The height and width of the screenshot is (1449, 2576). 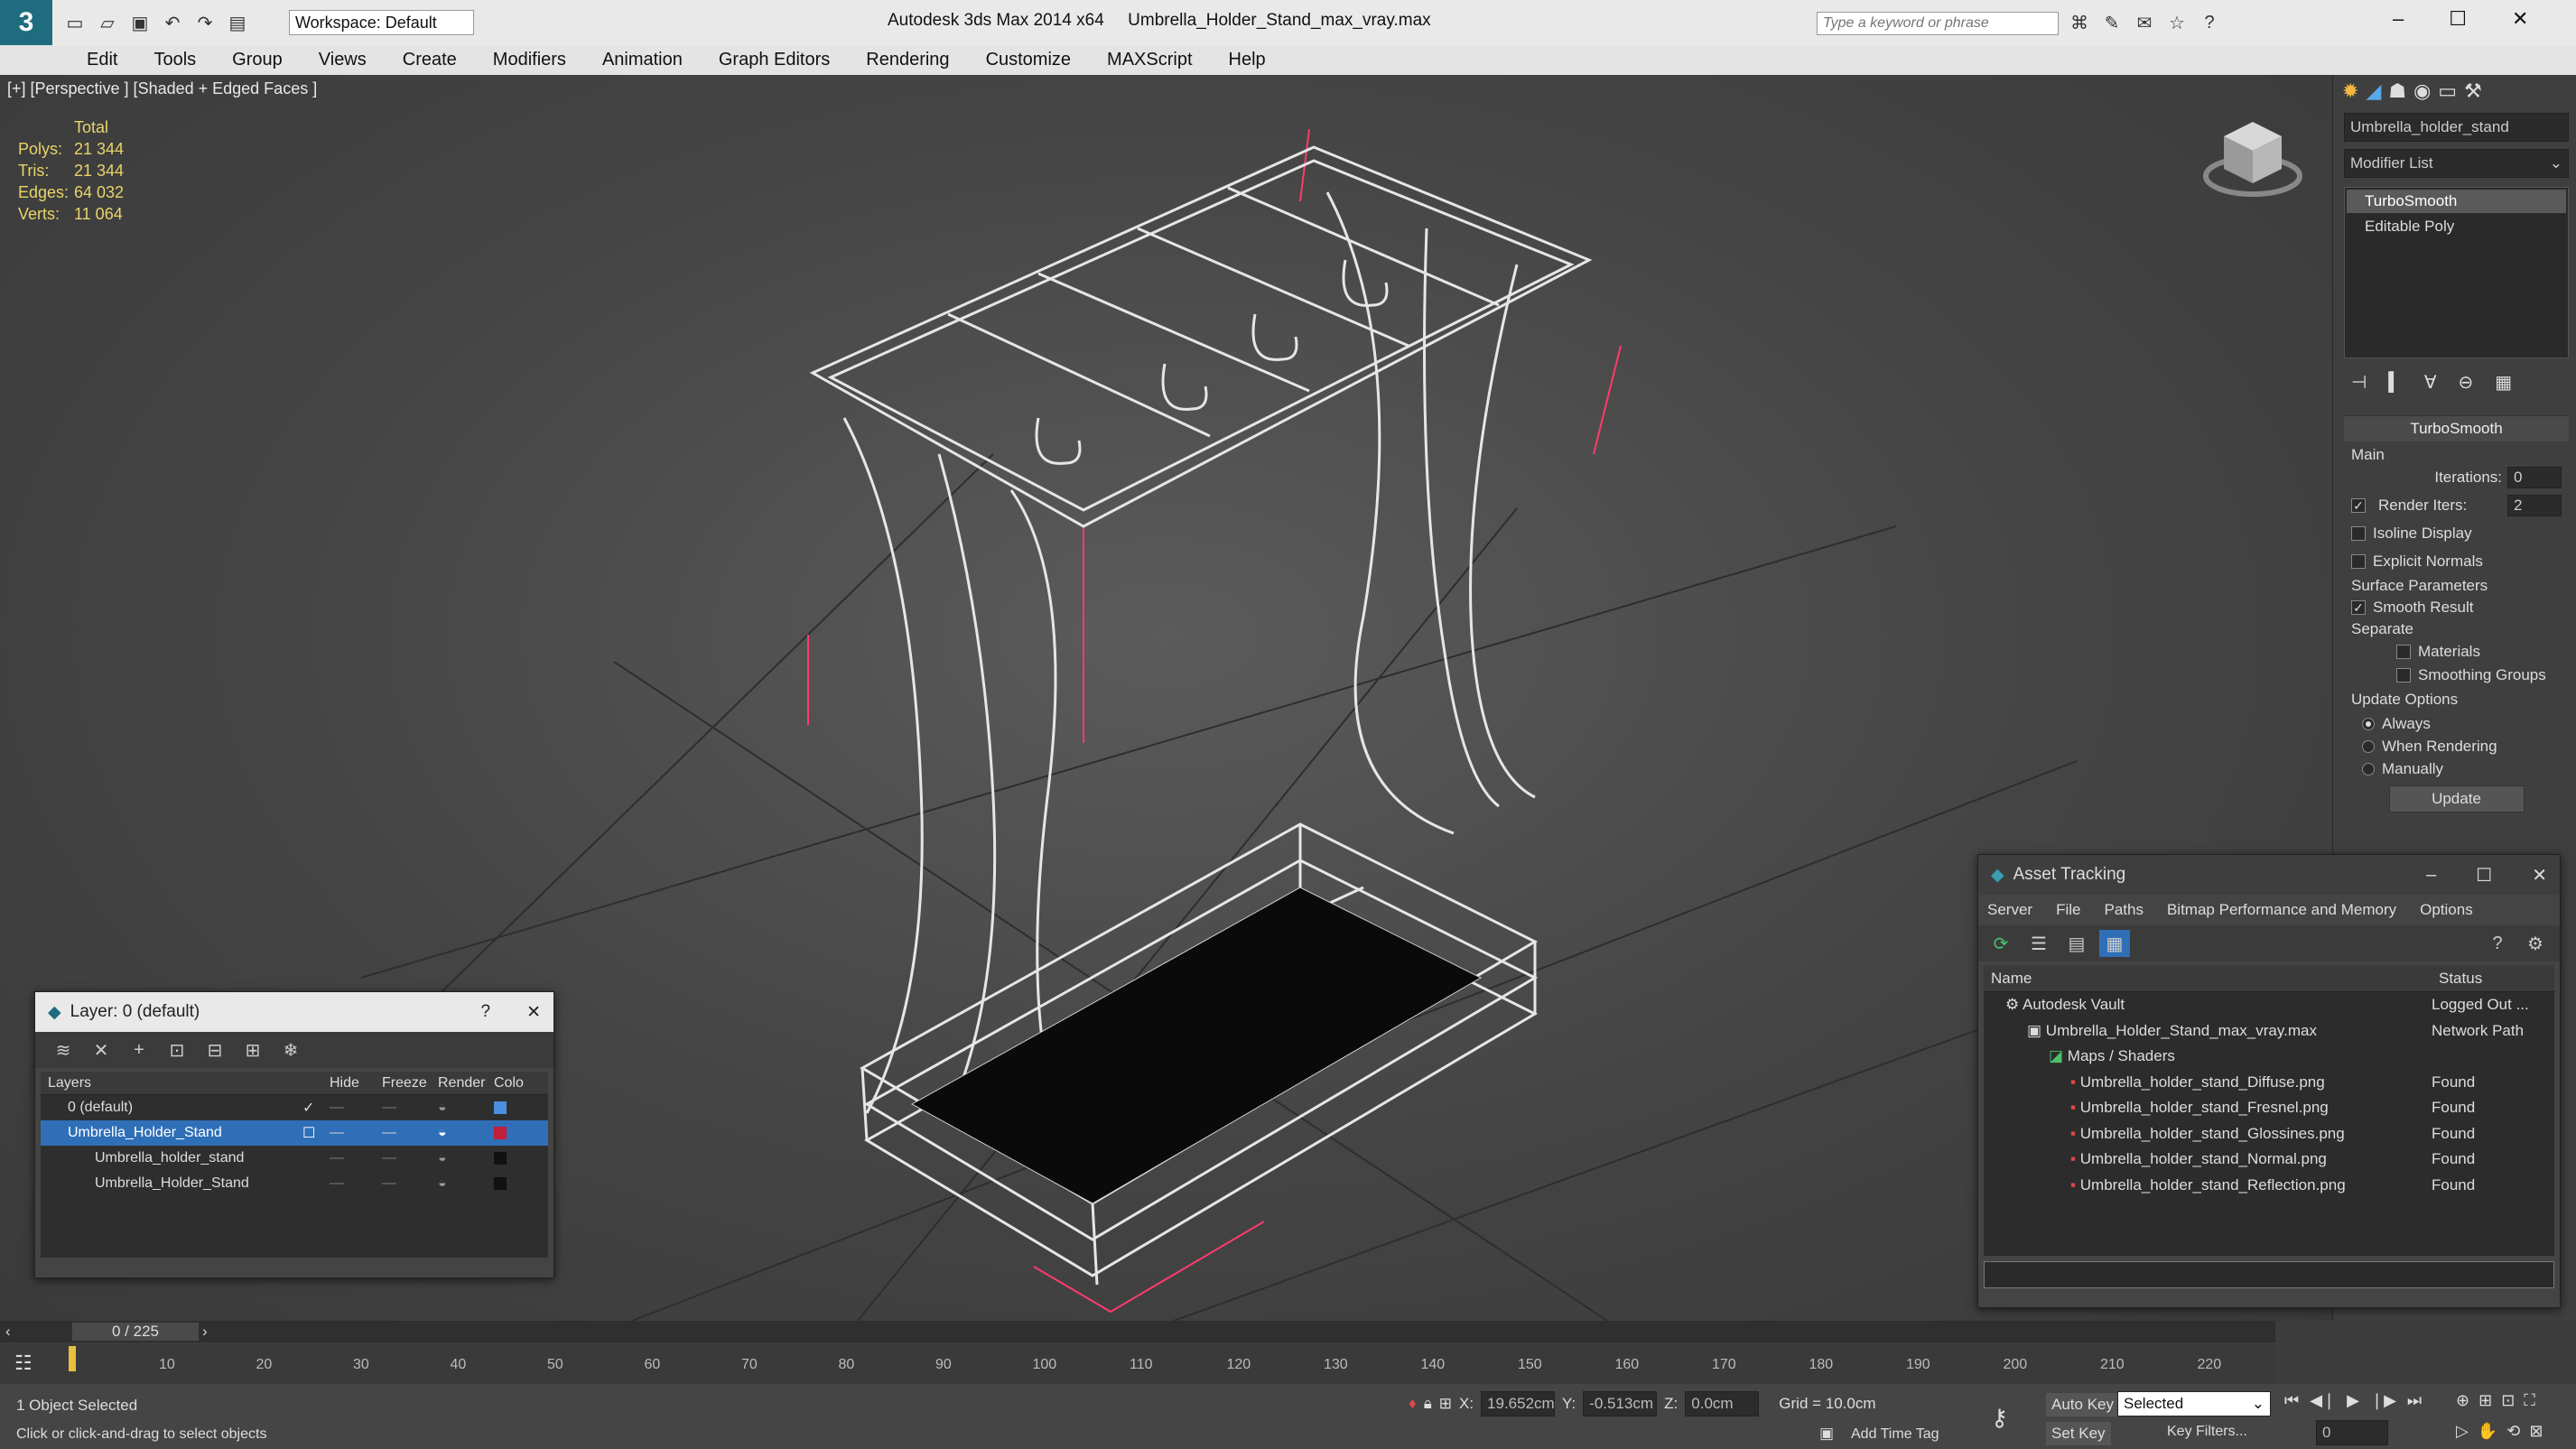 What do you see at coordinates (1028, 60) in the screenshot?
I see `menu-customize: Customize` at bounding box center [1028, 60].